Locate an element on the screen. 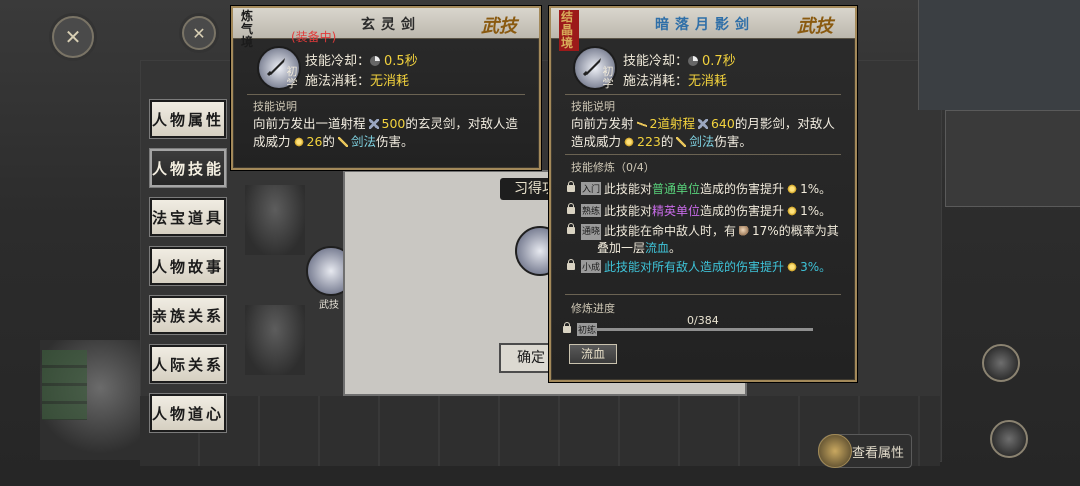  skill-description: 向前方发射 2道射程 640的月影剑，对敌人 造成威力 223的 剑法伤害。 is located at coordinates (703, 132).